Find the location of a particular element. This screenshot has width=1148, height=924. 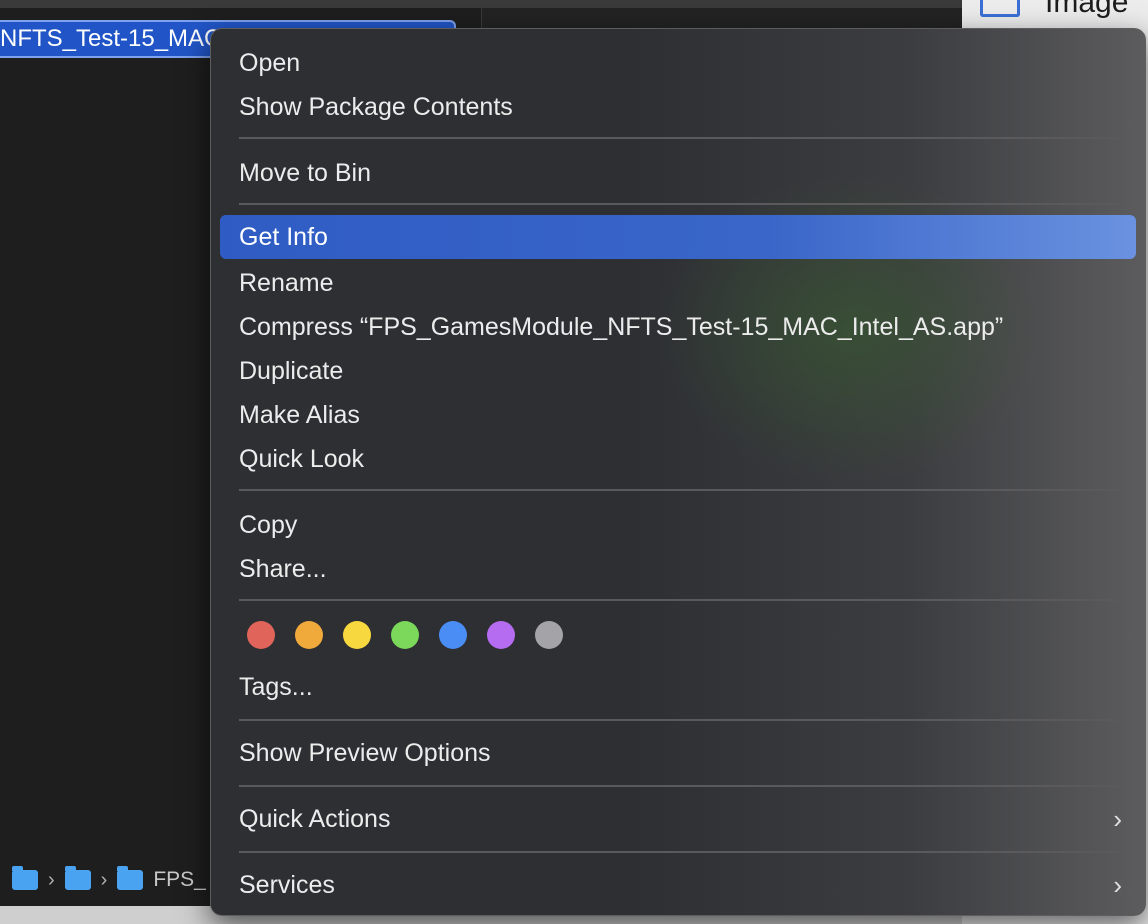

menu-item-rename: Rename is located at coordinates (678, 283).